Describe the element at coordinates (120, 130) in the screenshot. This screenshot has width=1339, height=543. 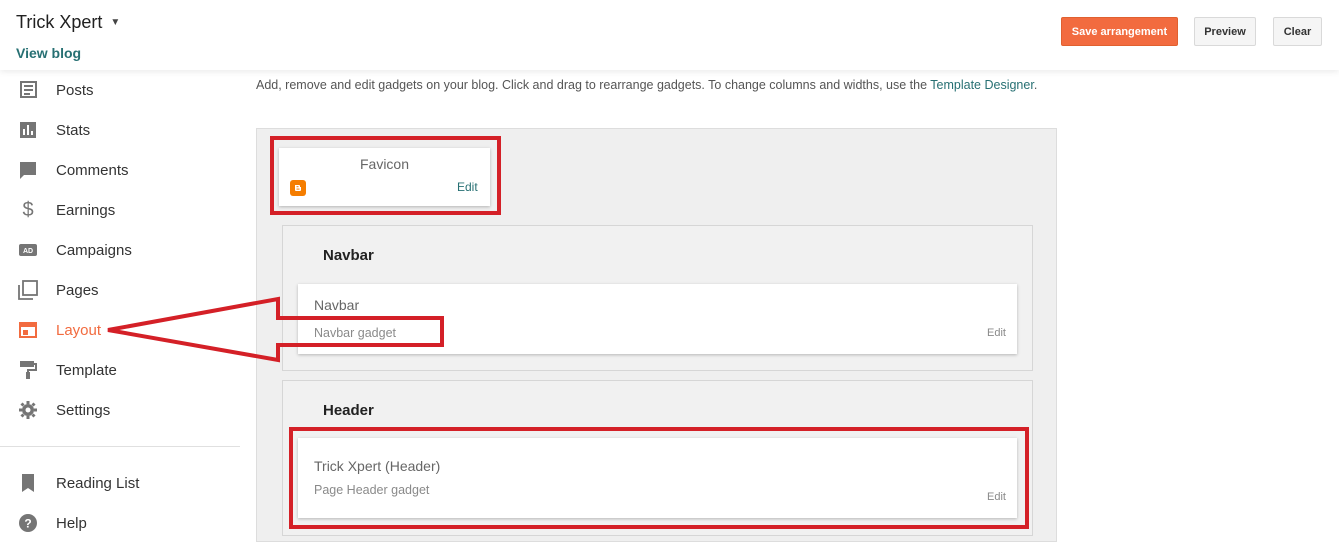
I see `sidebar-item-stats: Stats` at that location.